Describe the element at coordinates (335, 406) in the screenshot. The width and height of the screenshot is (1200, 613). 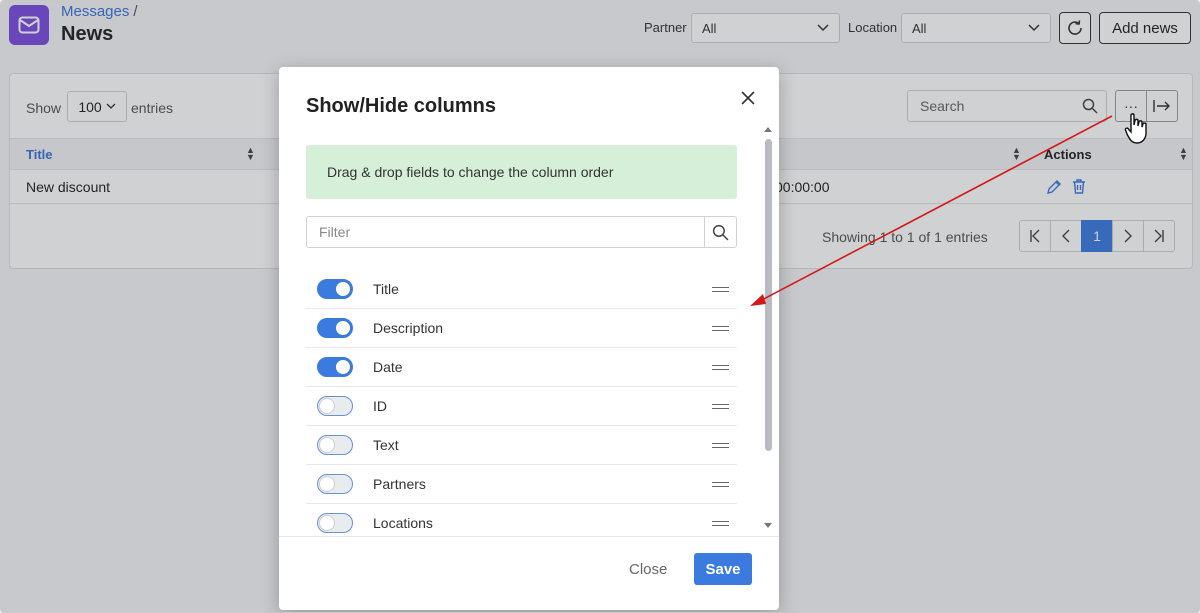
I see `column-toggle-id` at that location.